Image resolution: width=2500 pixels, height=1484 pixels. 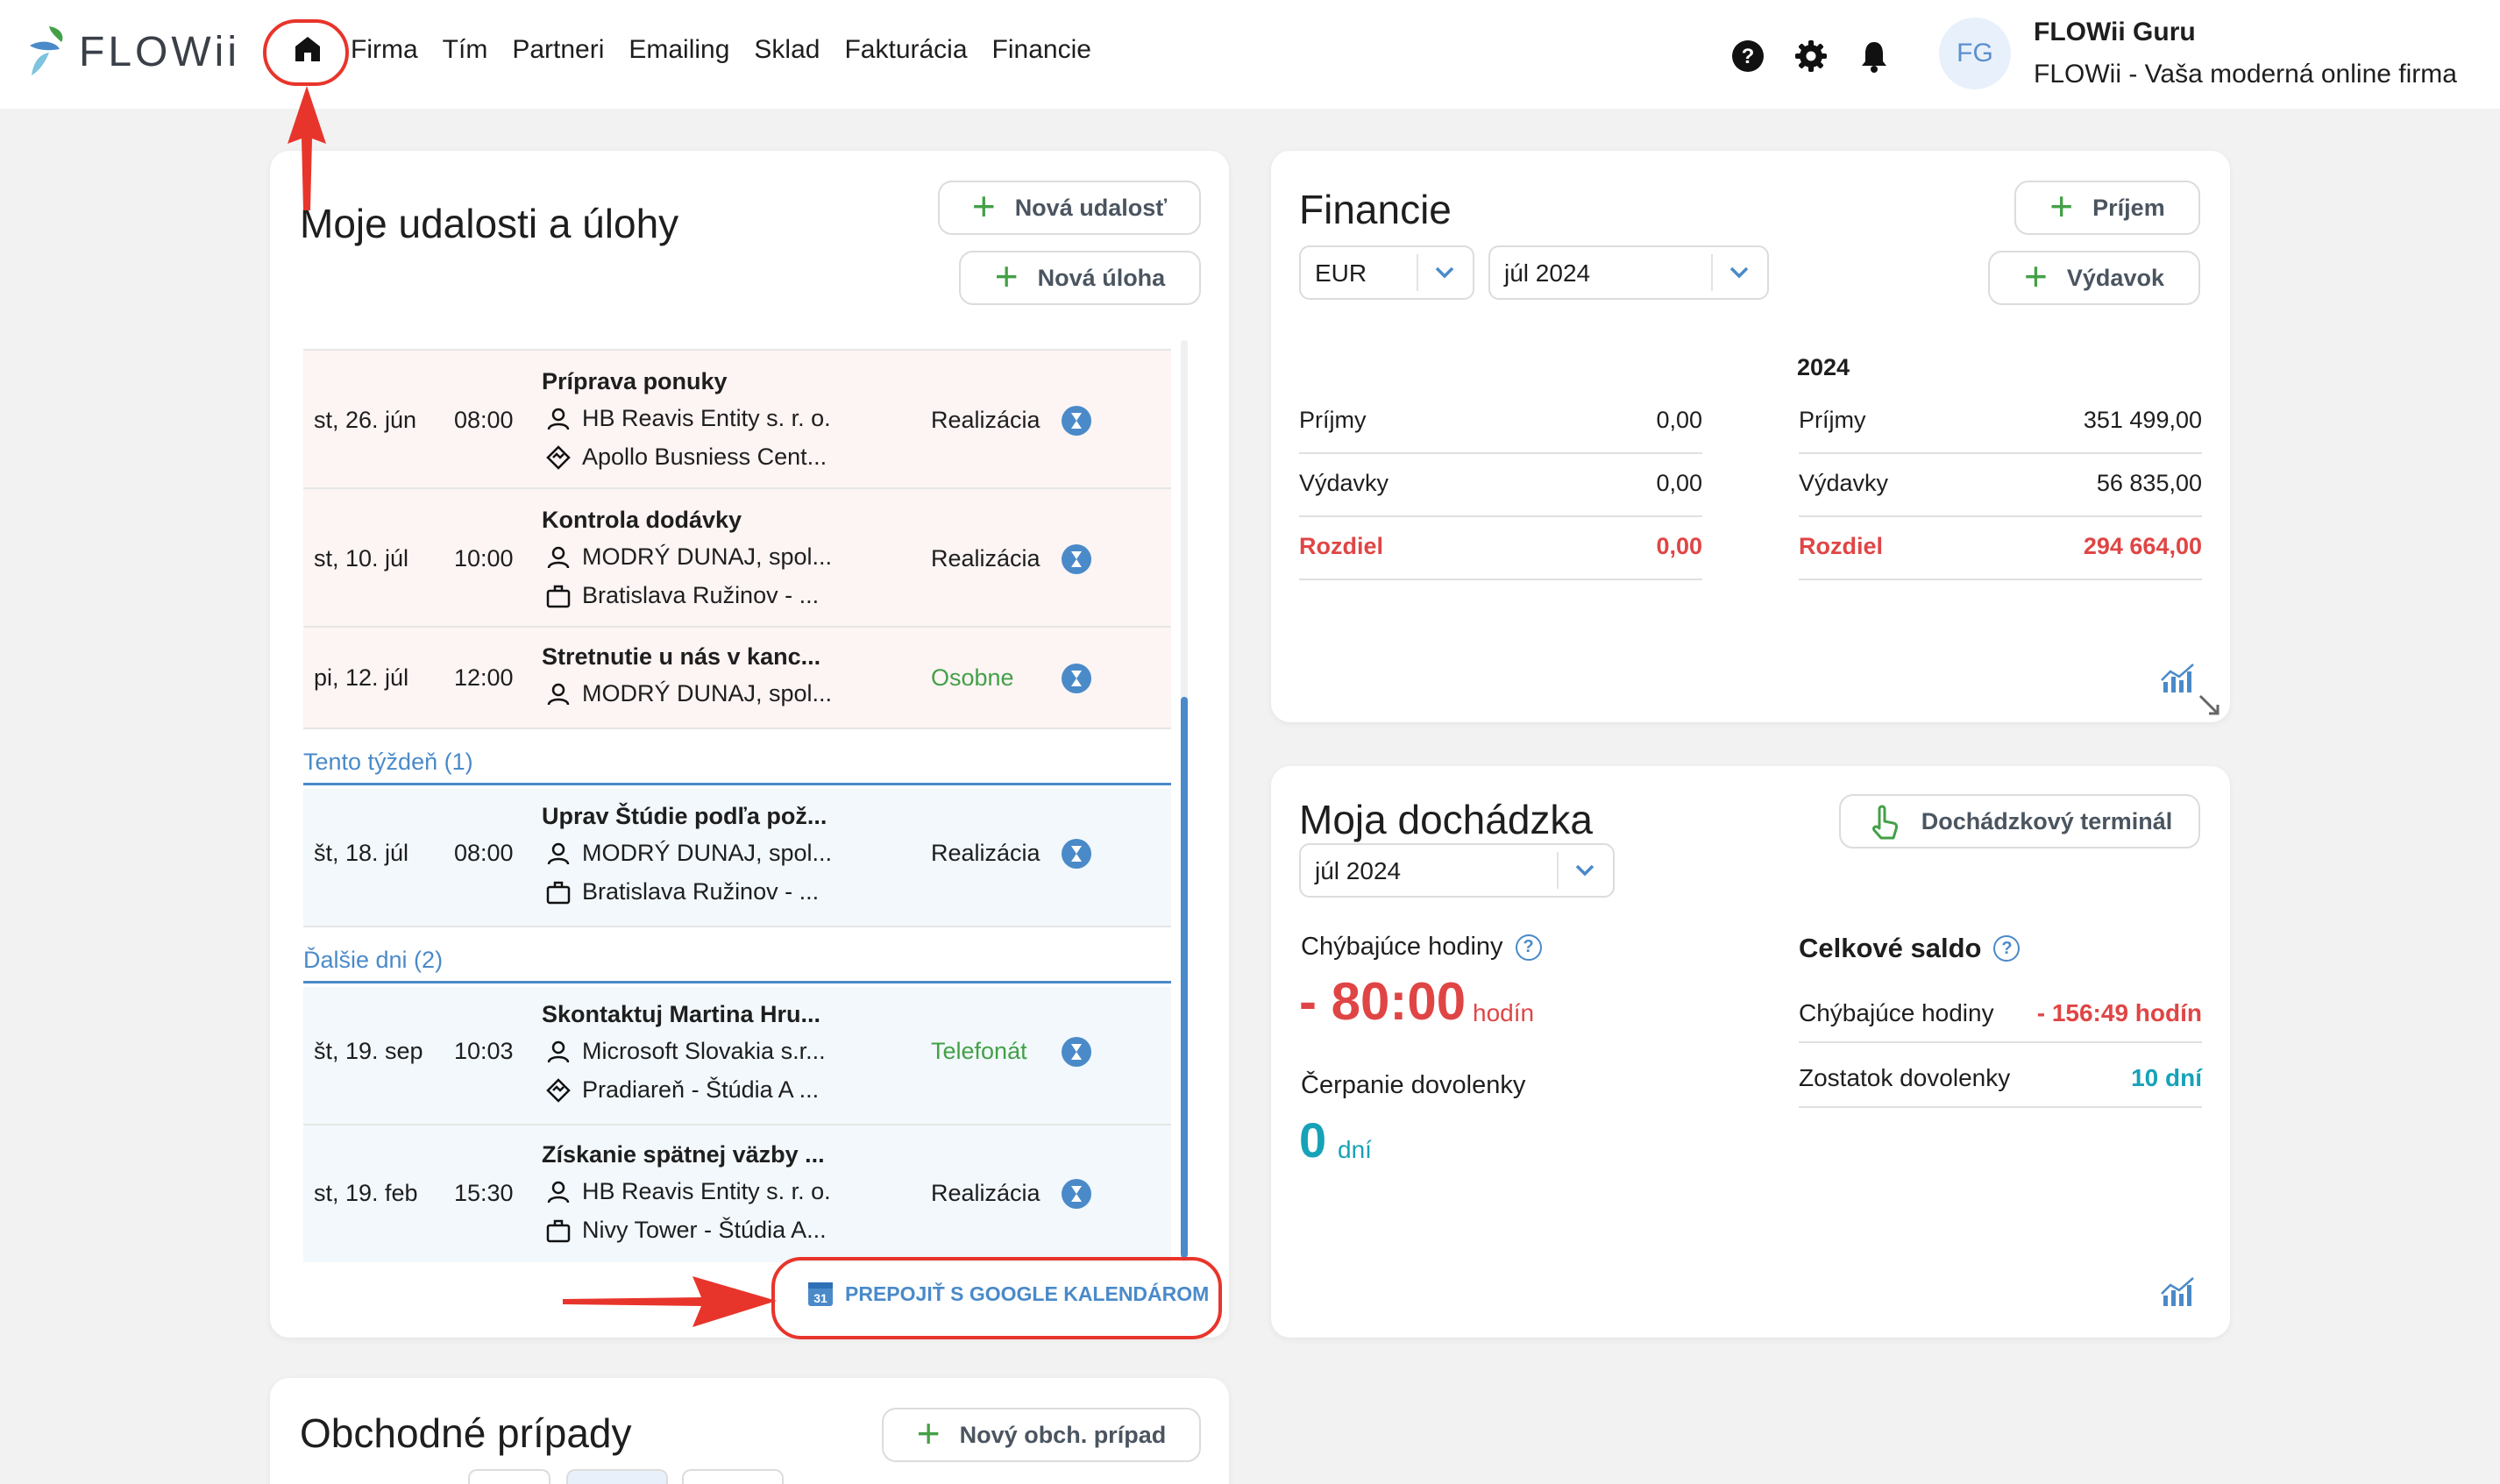 I want to click on resize-icon, so click(x=2209, y=704).